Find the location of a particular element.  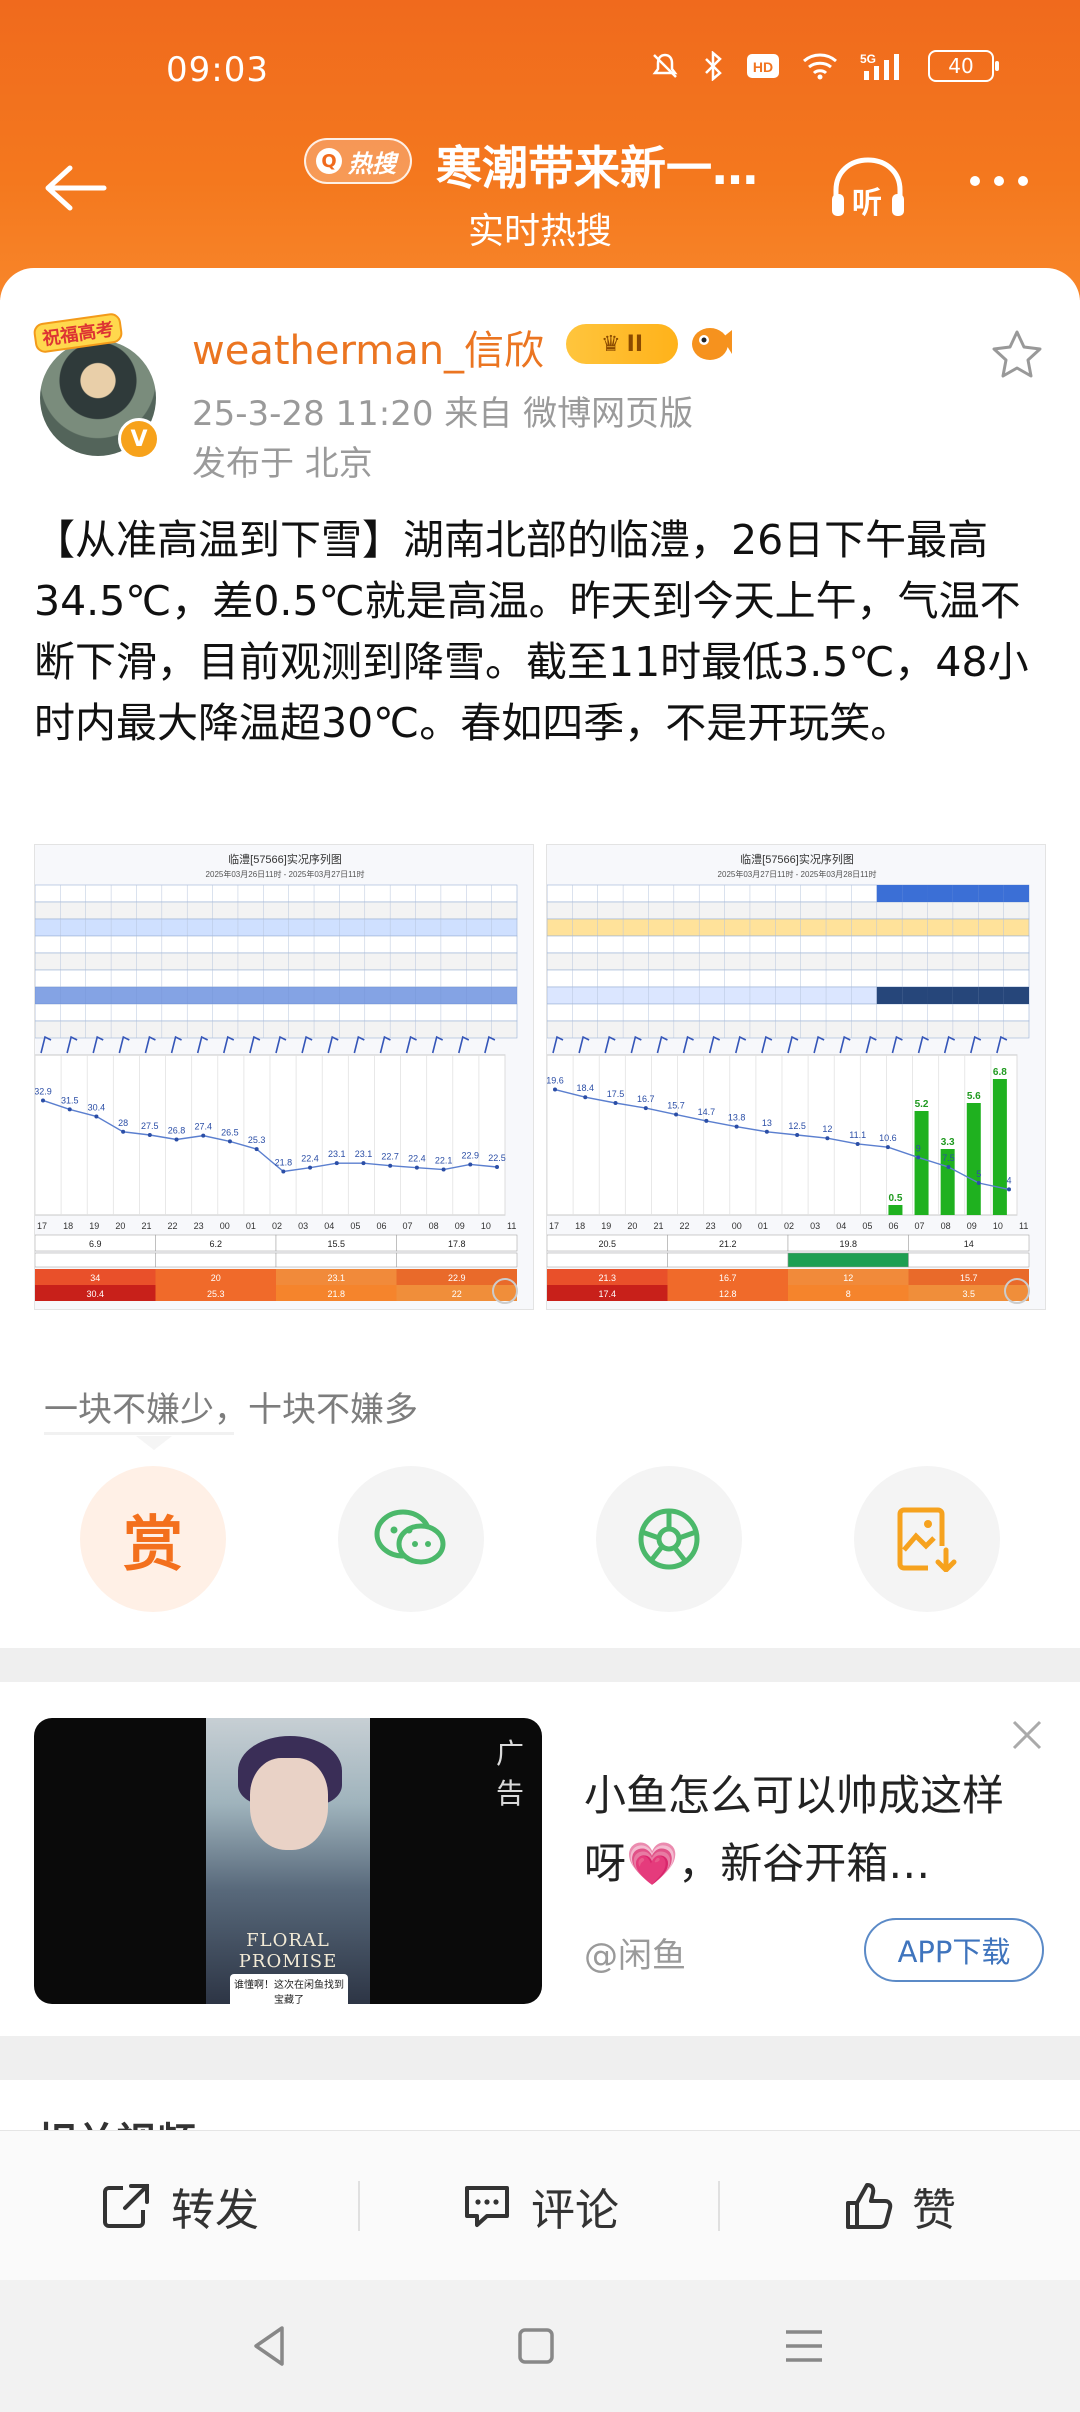

share-wechat-button is located at coordinates (411, 1539).